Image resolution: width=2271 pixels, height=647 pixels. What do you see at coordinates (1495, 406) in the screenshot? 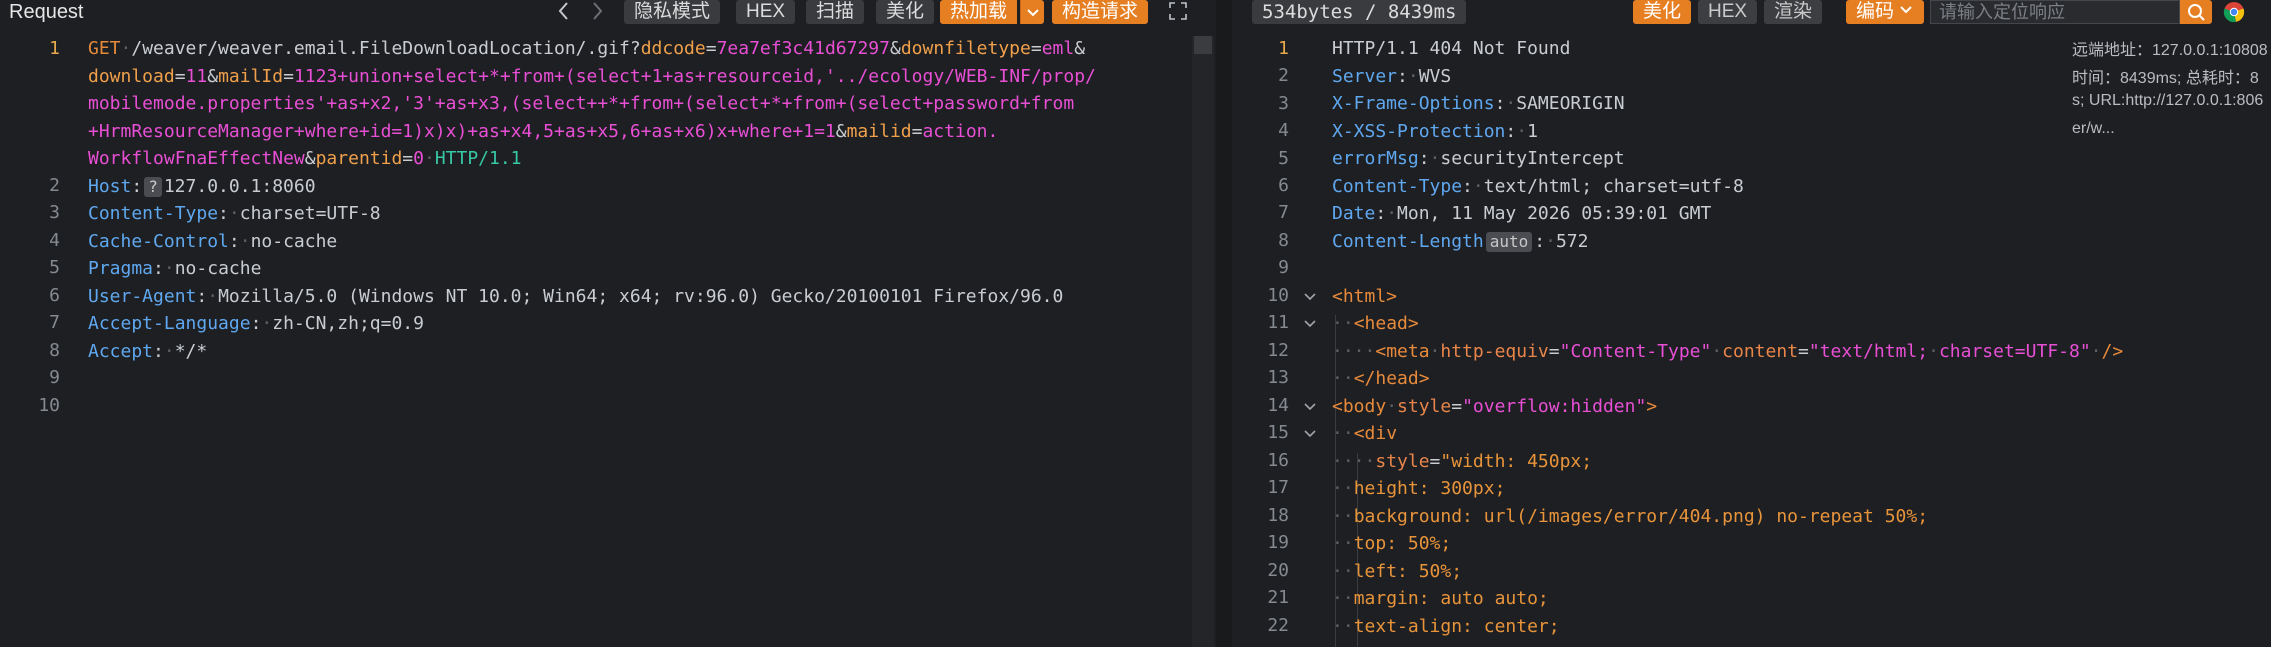
I see `body-open-tag: <body·style="overflow:hidden">` at bounding box center [1495, 406].